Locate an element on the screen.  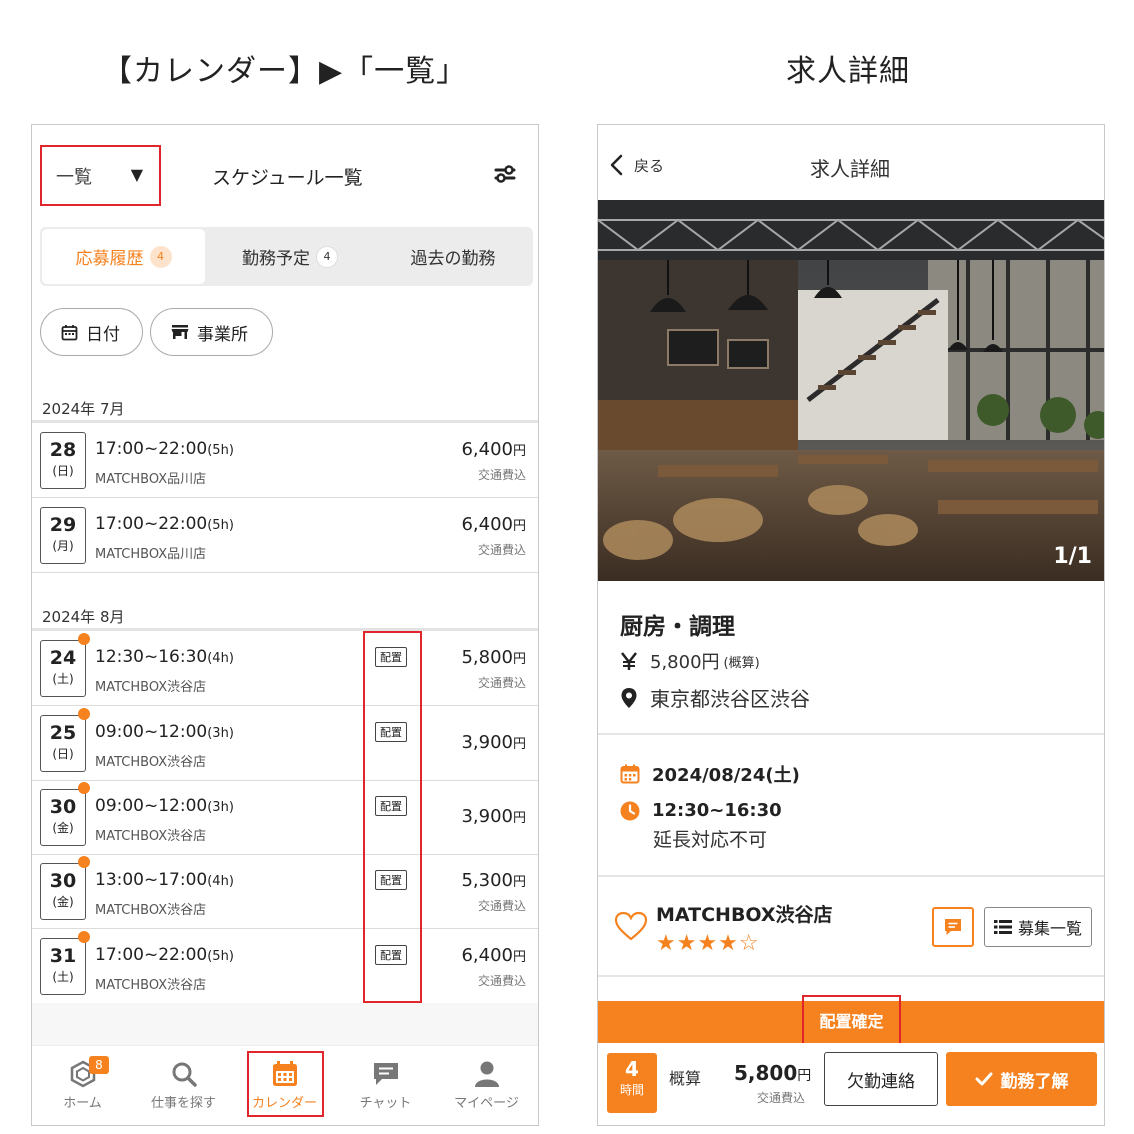
calendar-icon is located at coordinates (69, 332).